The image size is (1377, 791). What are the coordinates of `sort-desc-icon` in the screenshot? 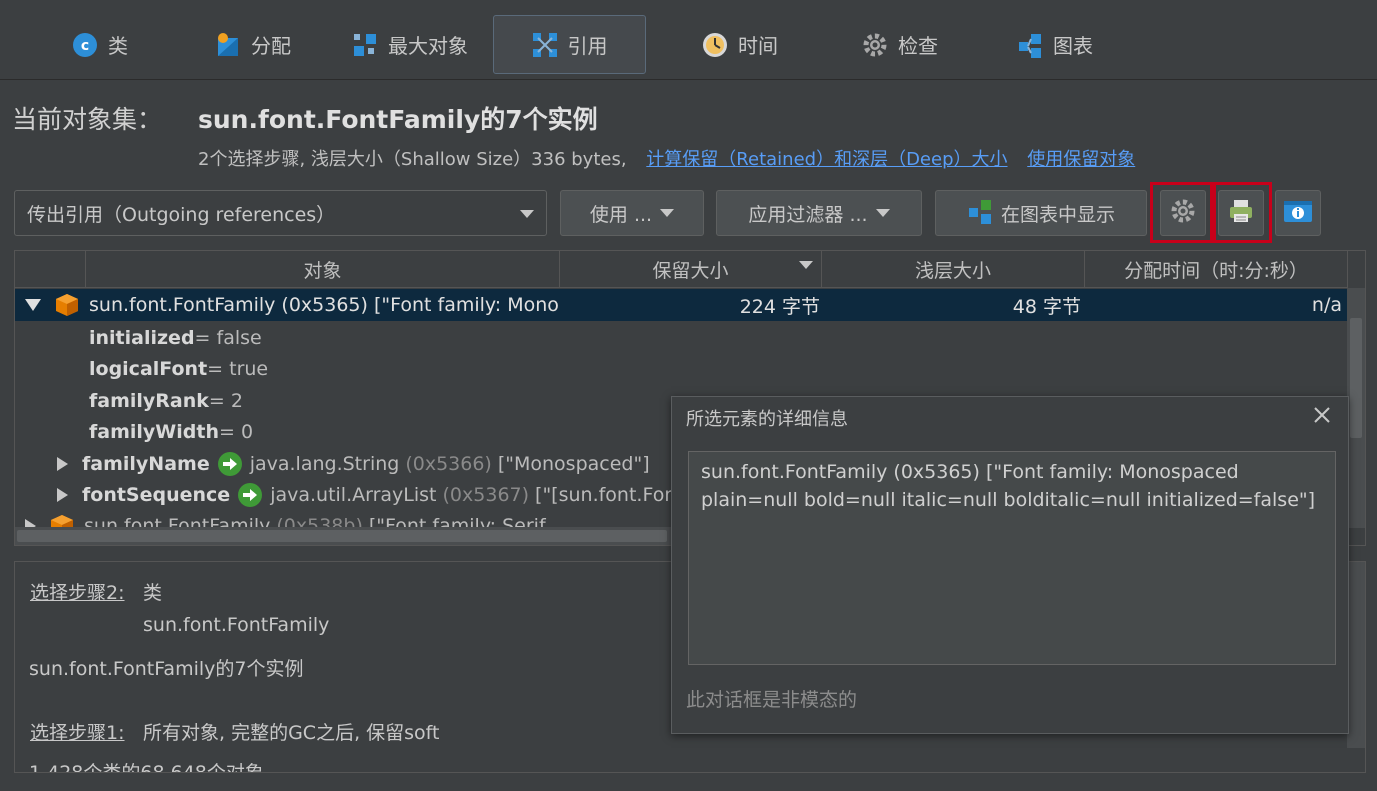 It's located at (806, 265).